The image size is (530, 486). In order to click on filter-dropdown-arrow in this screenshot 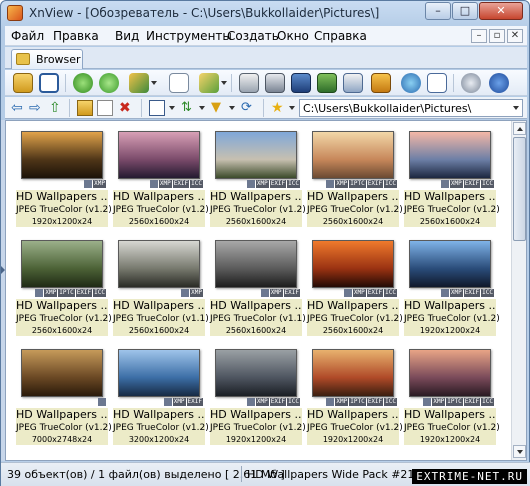, I will do `click(232, 108)`.